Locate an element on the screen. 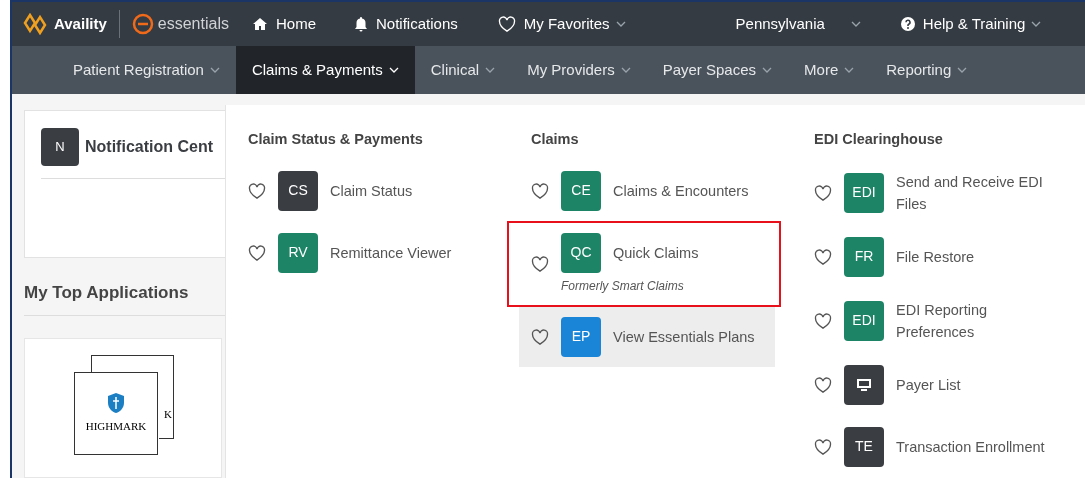 This screenshot has width=1085, height=478. menu-item-label: View Essentials Plans is located at coordinates (684, 337).